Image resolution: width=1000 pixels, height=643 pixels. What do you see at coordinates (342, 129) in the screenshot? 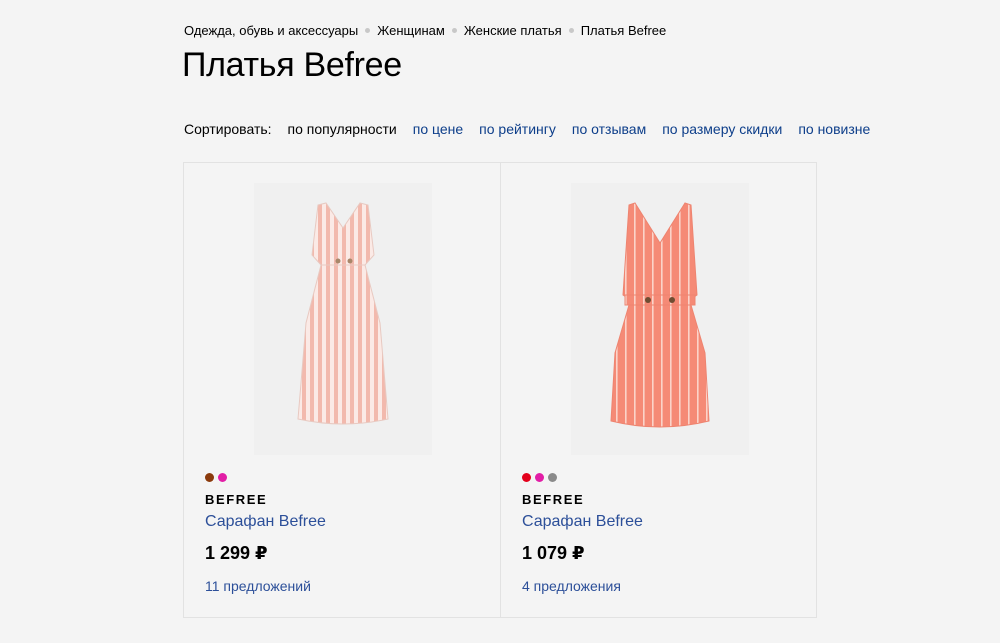
I see `sort-option-popularity: по популярности` at bounding box center [342, 129].